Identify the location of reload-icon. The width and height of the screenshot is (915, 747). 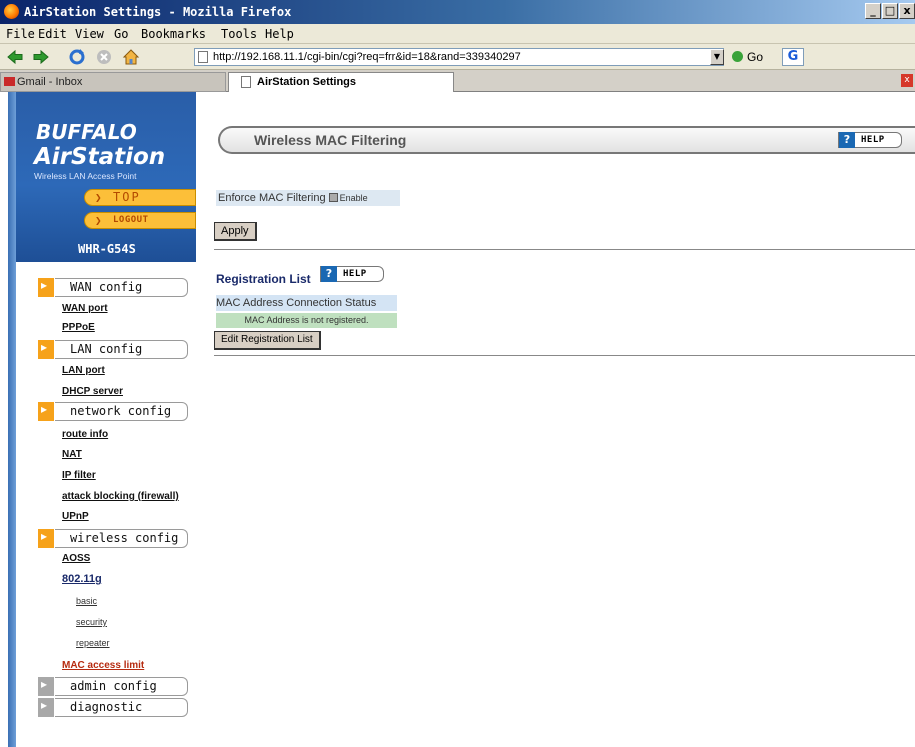
(77, 57).